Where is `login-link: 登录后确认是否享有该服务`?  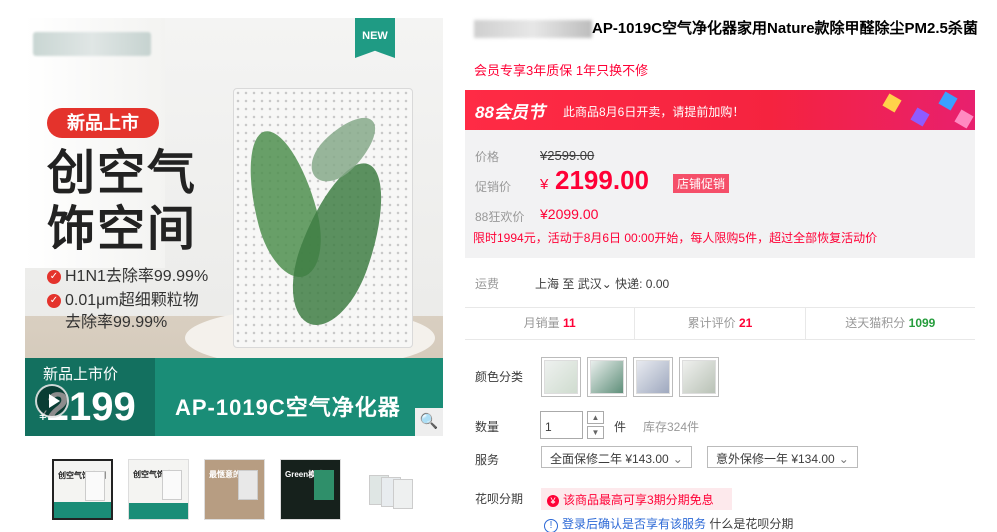 login-link: 登录后确认是否享有该服务 is located at coordinates (634, 524).